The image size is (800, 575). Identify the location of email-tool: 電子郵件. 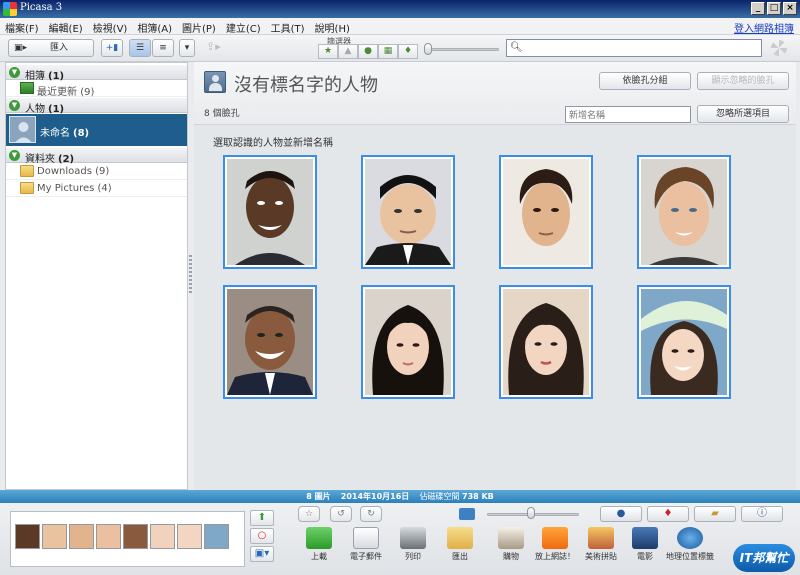
(366, 544).